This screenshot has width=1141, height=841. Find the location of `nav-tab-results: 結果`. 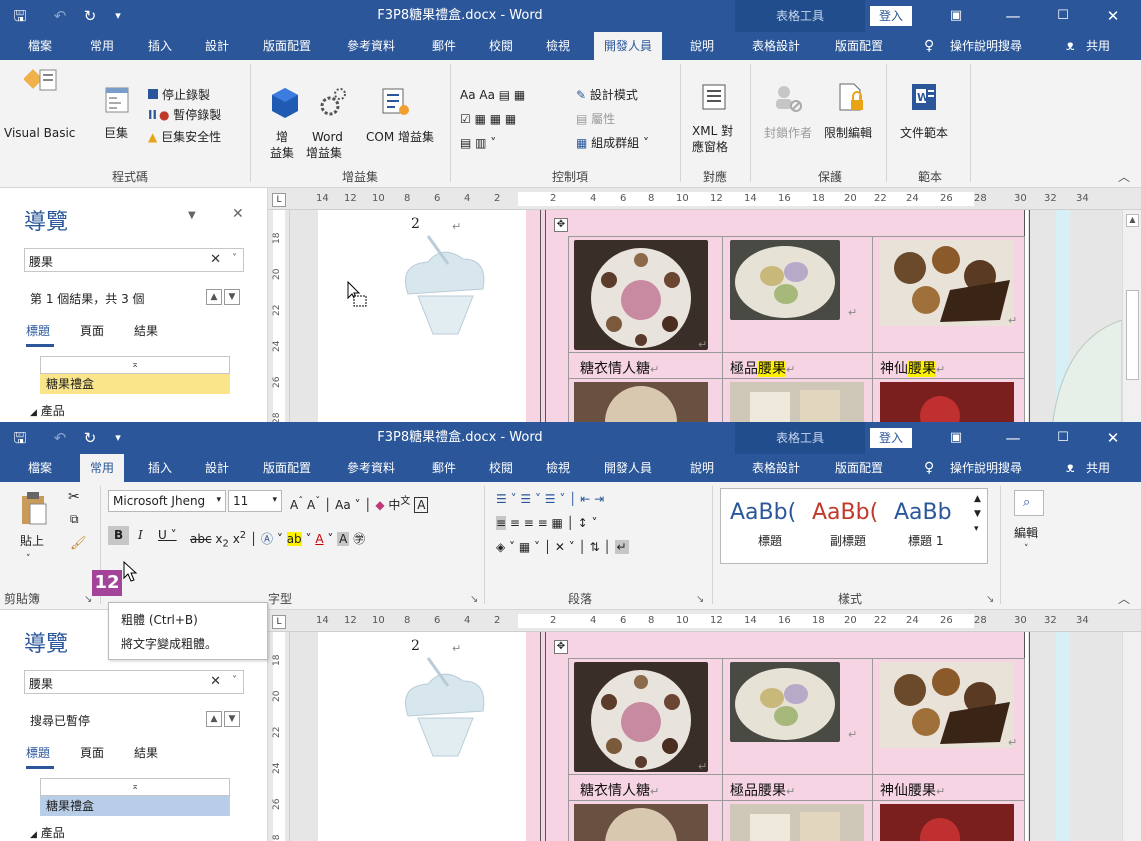

nav-tab-results: 結果 is located at coordinates (146, 752).